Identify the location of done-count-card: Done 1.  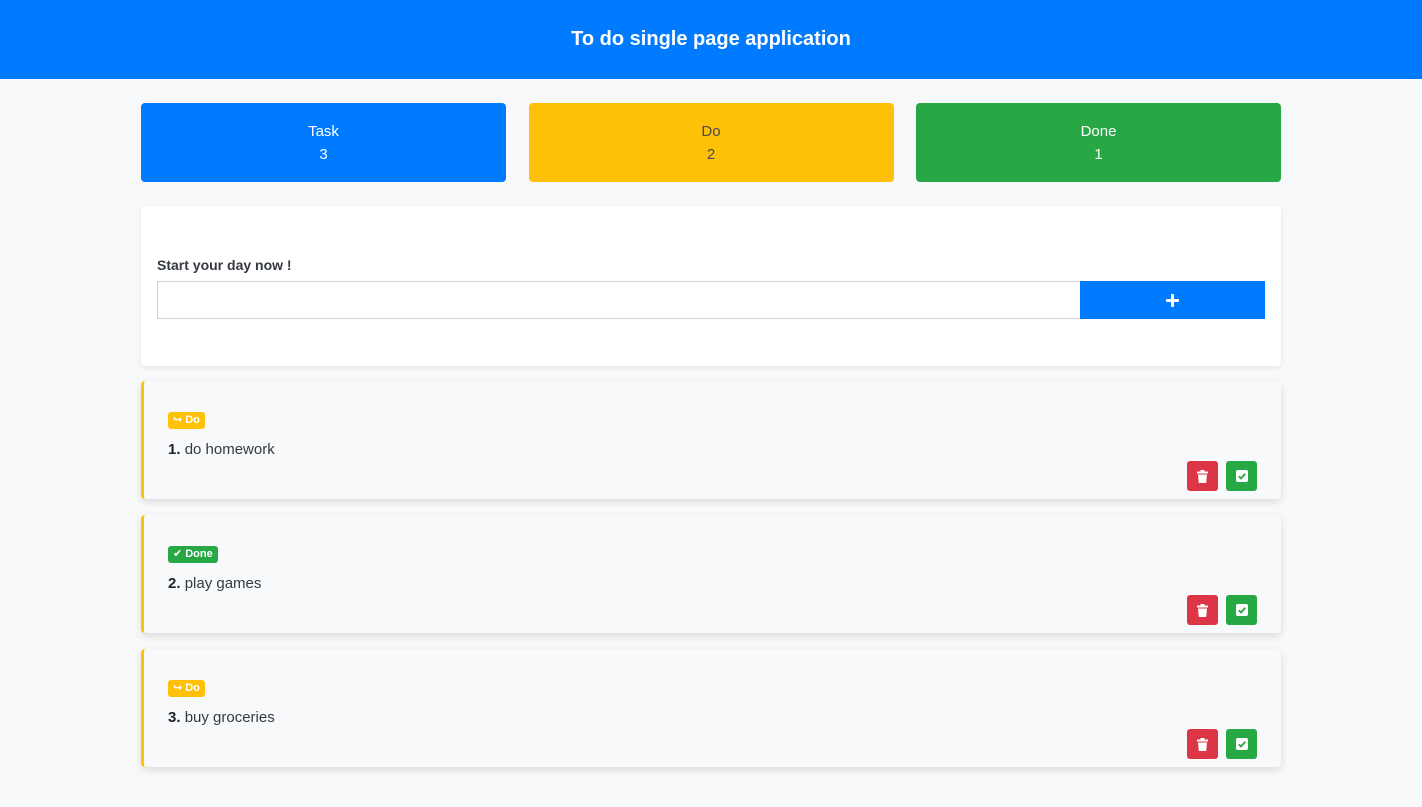
(1098, 142).